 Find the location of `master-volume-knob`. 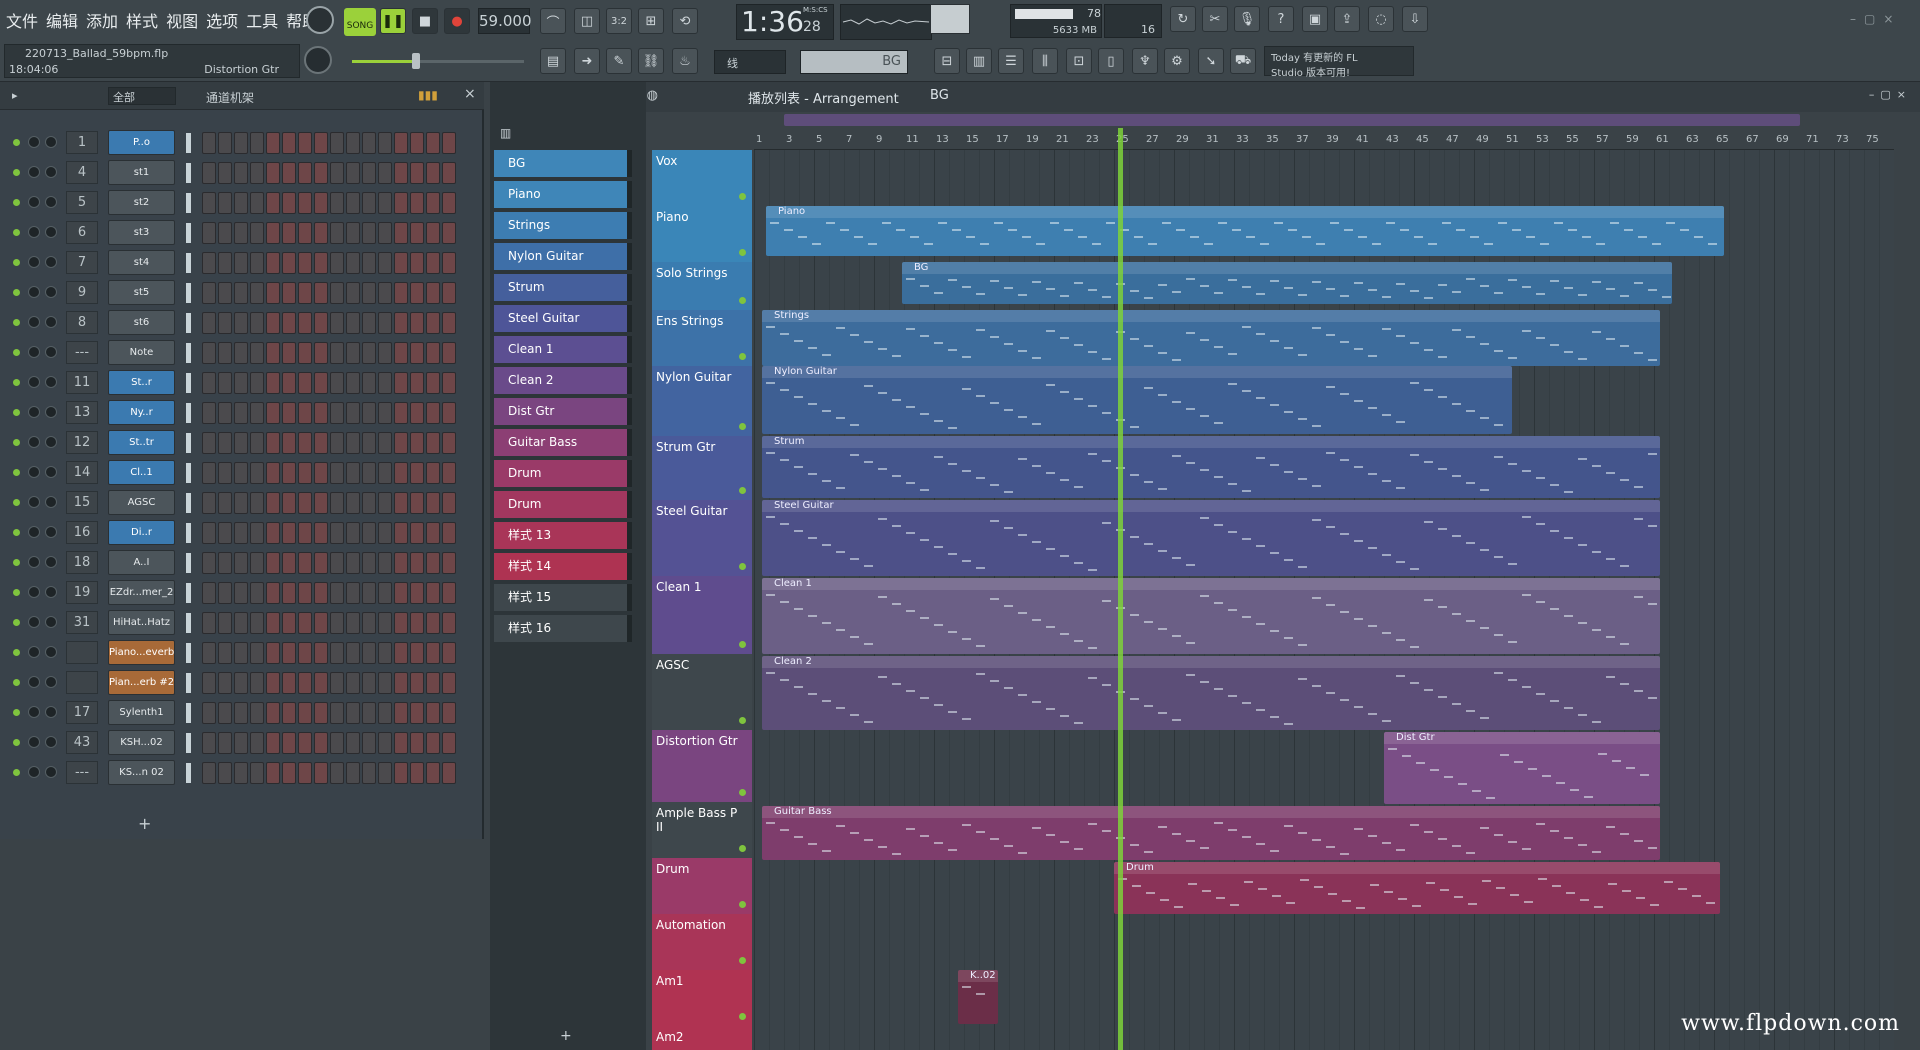

master-volume-knob is located at coordinates (320, 20).